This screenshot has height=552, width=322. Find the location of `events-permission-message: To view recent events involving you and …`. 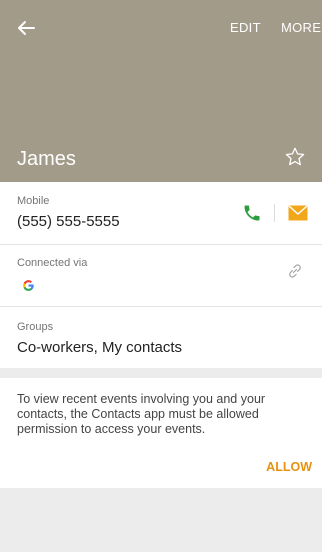

events-permission-message: To view recent events involving you and … is located at coordinates (141, 414).